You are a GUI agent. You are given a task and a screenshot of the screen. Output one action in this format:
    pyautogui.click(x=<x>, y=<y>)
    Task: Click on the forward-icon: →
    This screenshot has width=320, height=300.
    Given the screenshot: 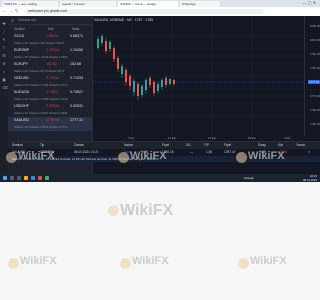 What is the action you would take?
    pyautogui.click(x=11, y=10)
    